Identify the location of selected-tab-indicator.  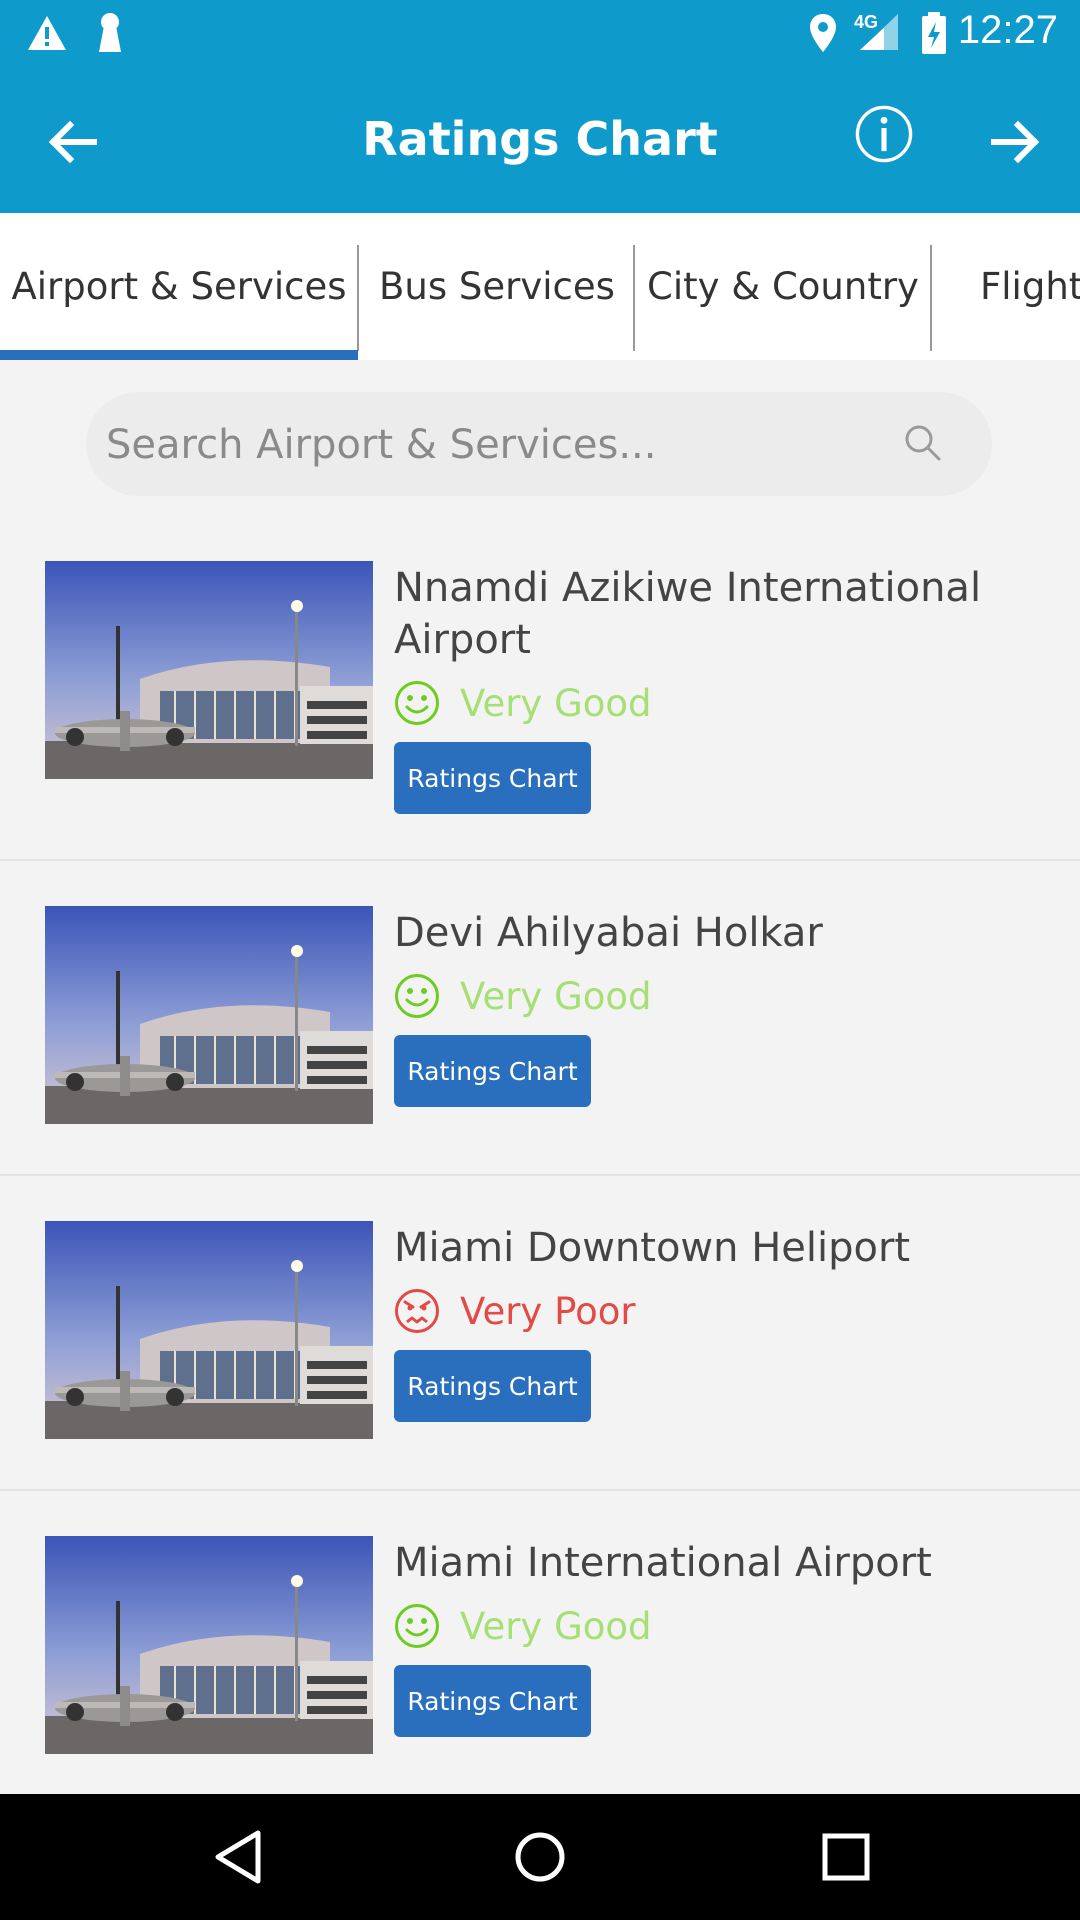
(179, 355).